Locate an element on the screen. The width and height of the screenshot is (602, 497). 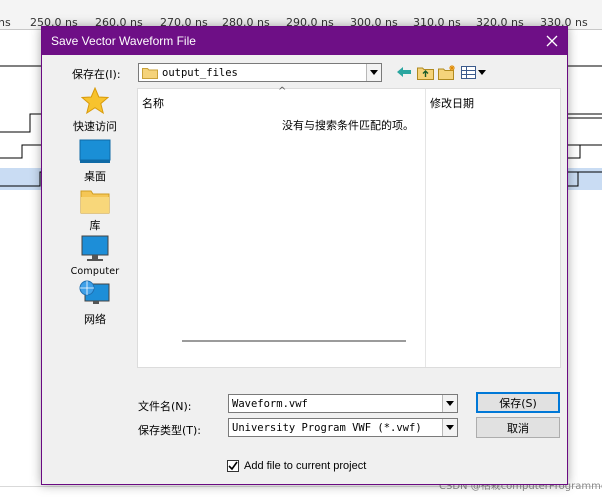
view-menu-button is located at coordinates (474, 72).